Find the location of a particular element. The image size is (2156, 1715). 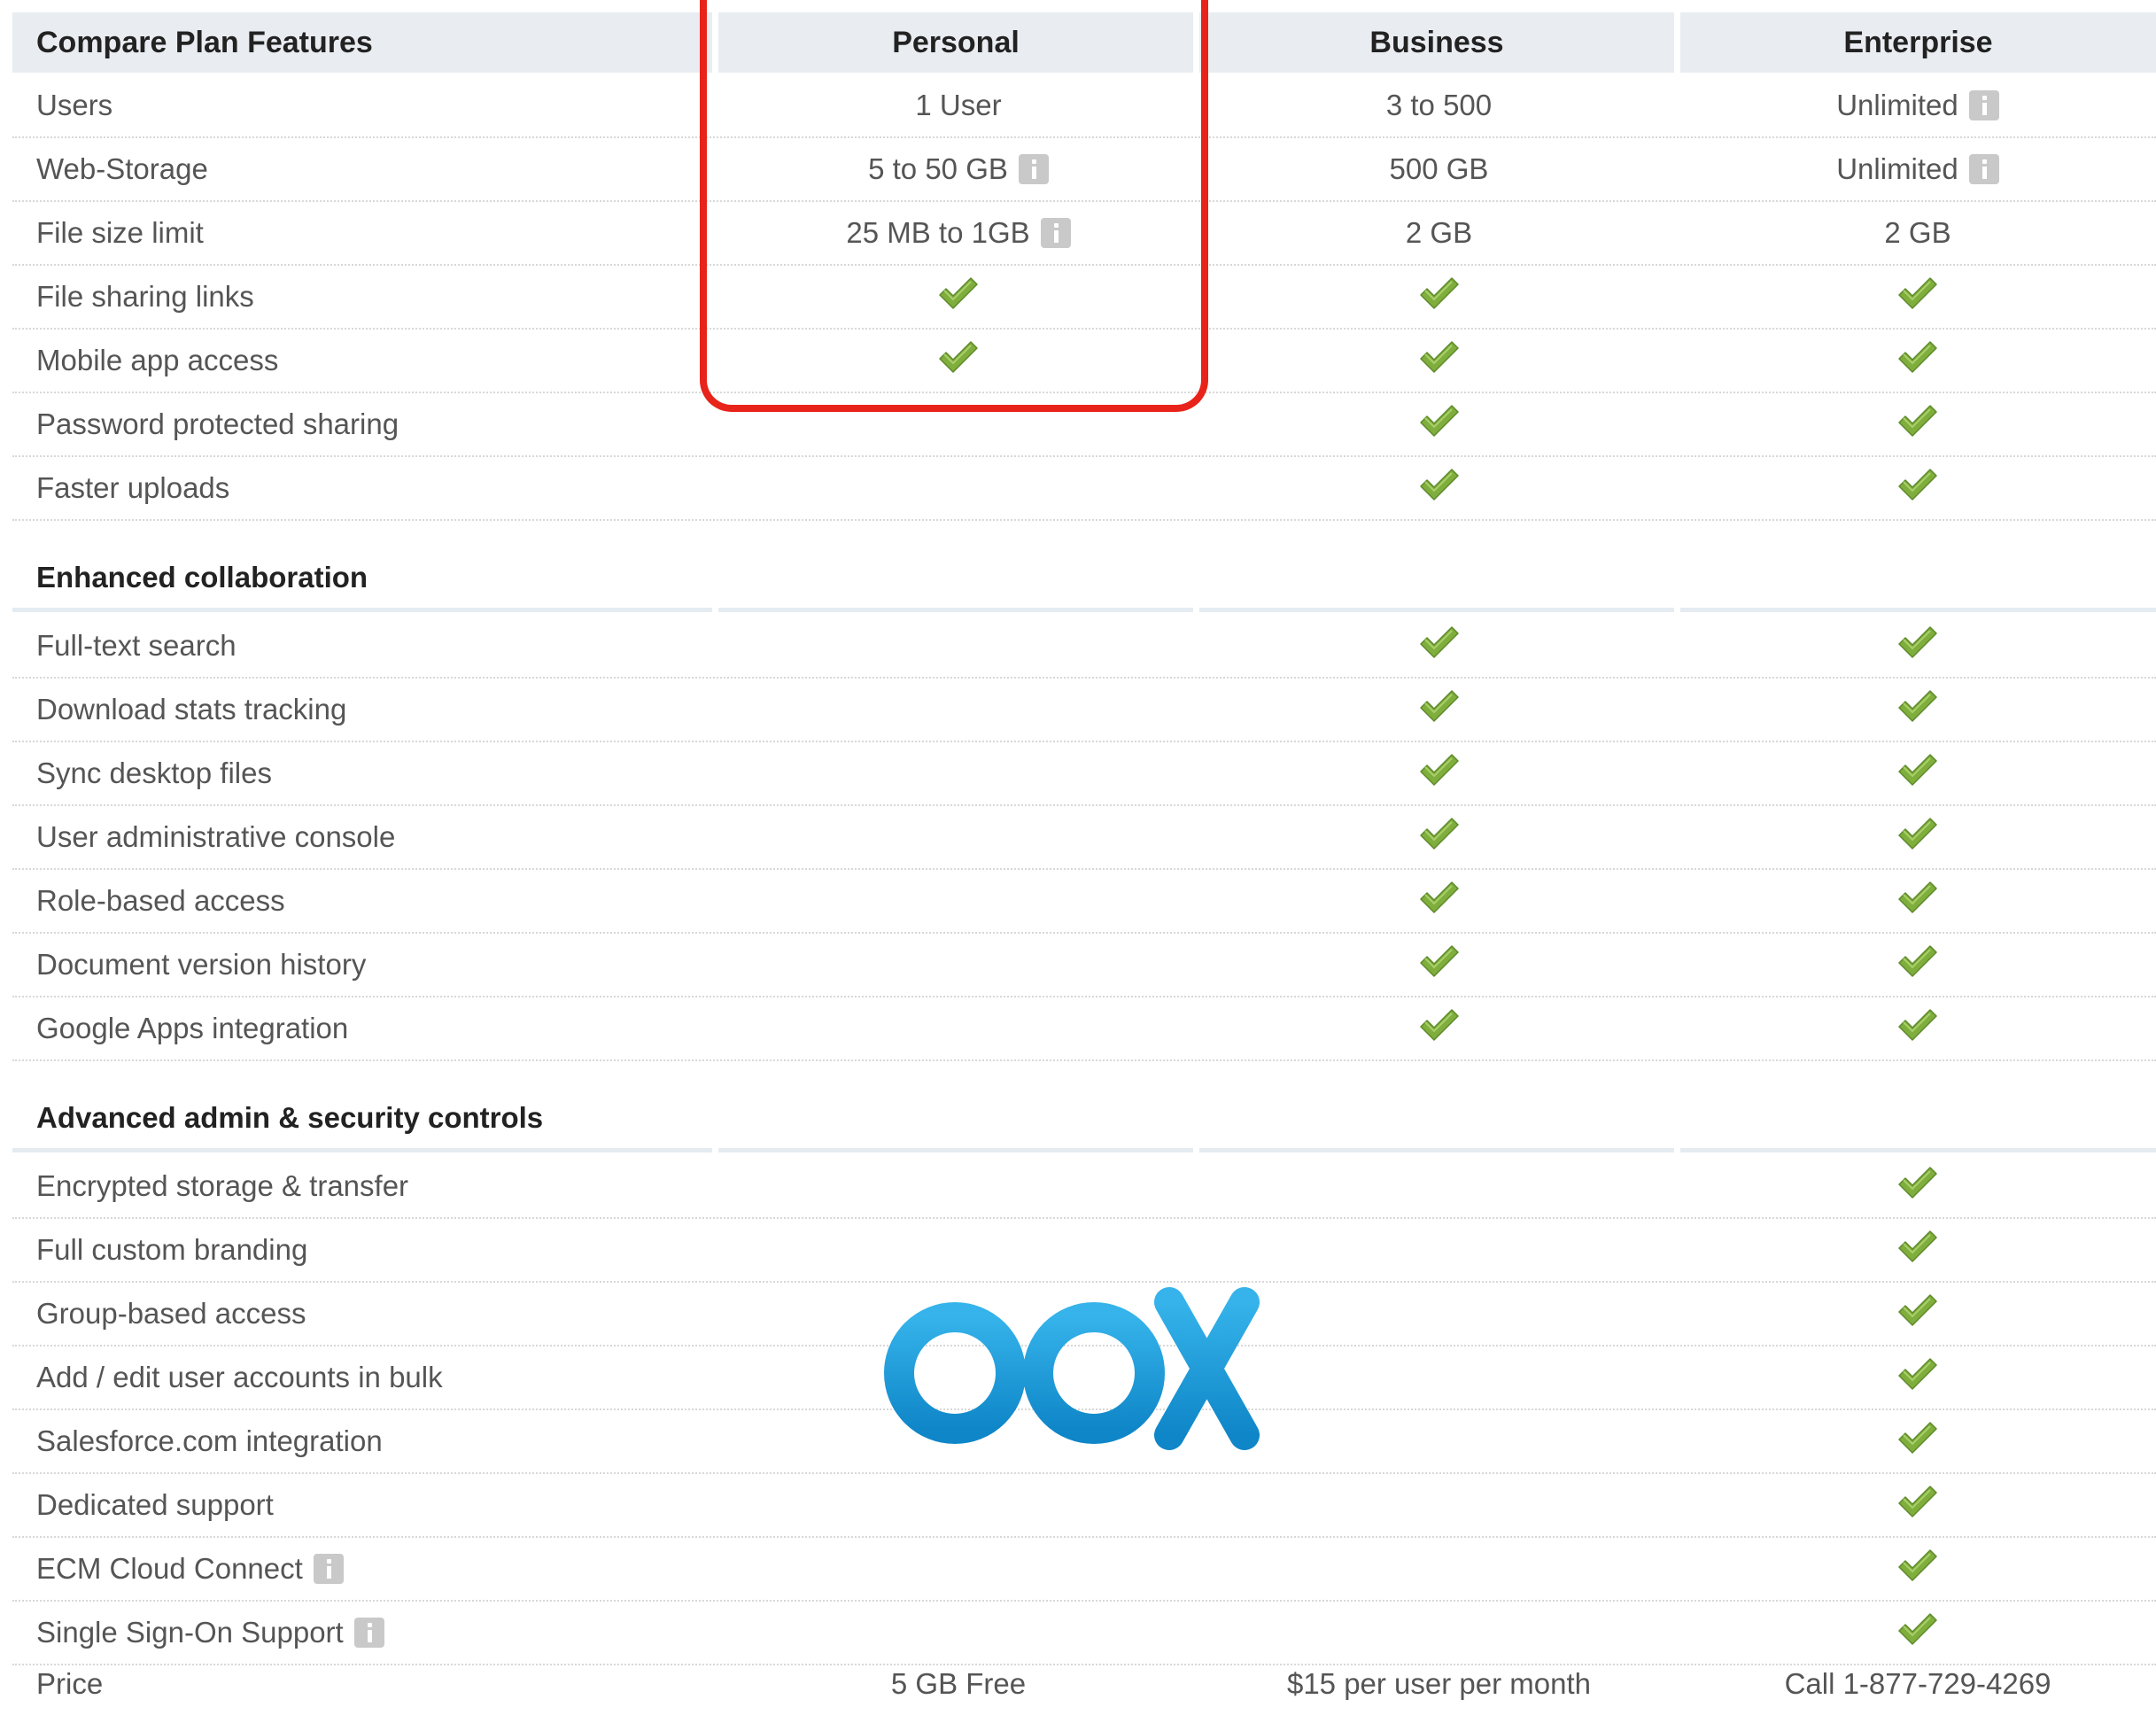

row-encrypted-storage-transfer-col-personal is located at coordinates (958, 1186).